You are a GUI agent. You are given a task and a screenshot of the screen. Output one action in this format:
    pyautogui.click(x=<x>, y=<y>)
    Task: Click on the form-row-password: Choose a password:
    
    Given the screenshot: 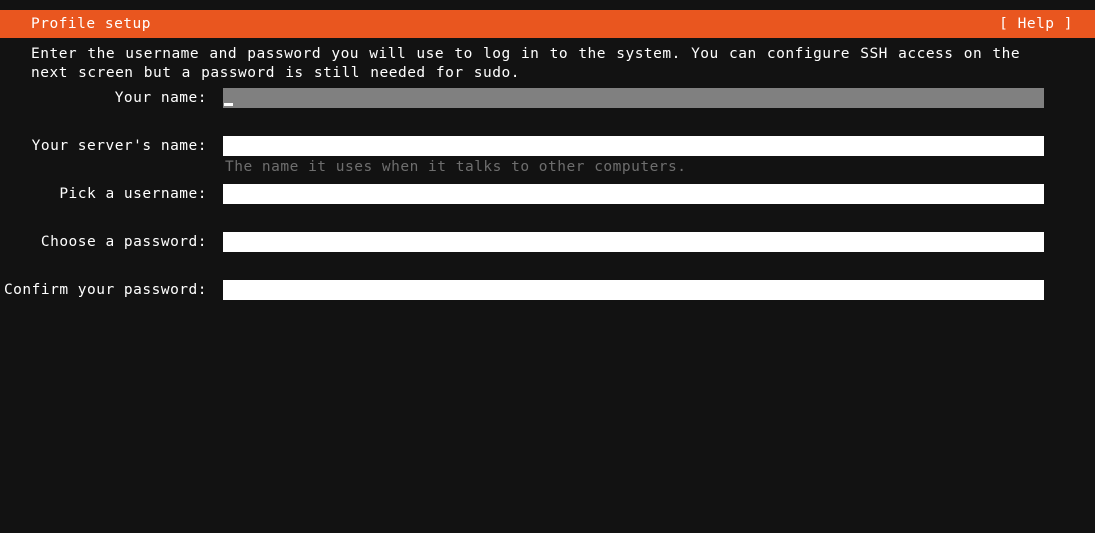 What is the action you would take?
    pyautogui.click(x=547, y=256)
    